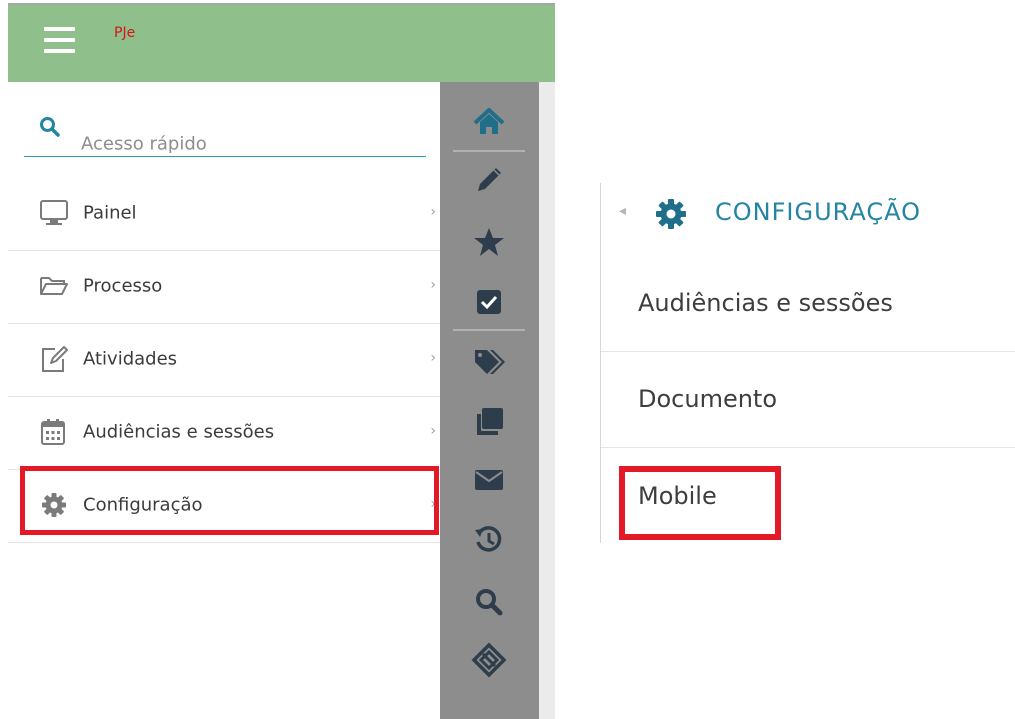 This screenshot has height=719, width=1015. Describe the element at coordinates (130, 359) in the screenshot. I see `menu-label: Atividades` at that location.